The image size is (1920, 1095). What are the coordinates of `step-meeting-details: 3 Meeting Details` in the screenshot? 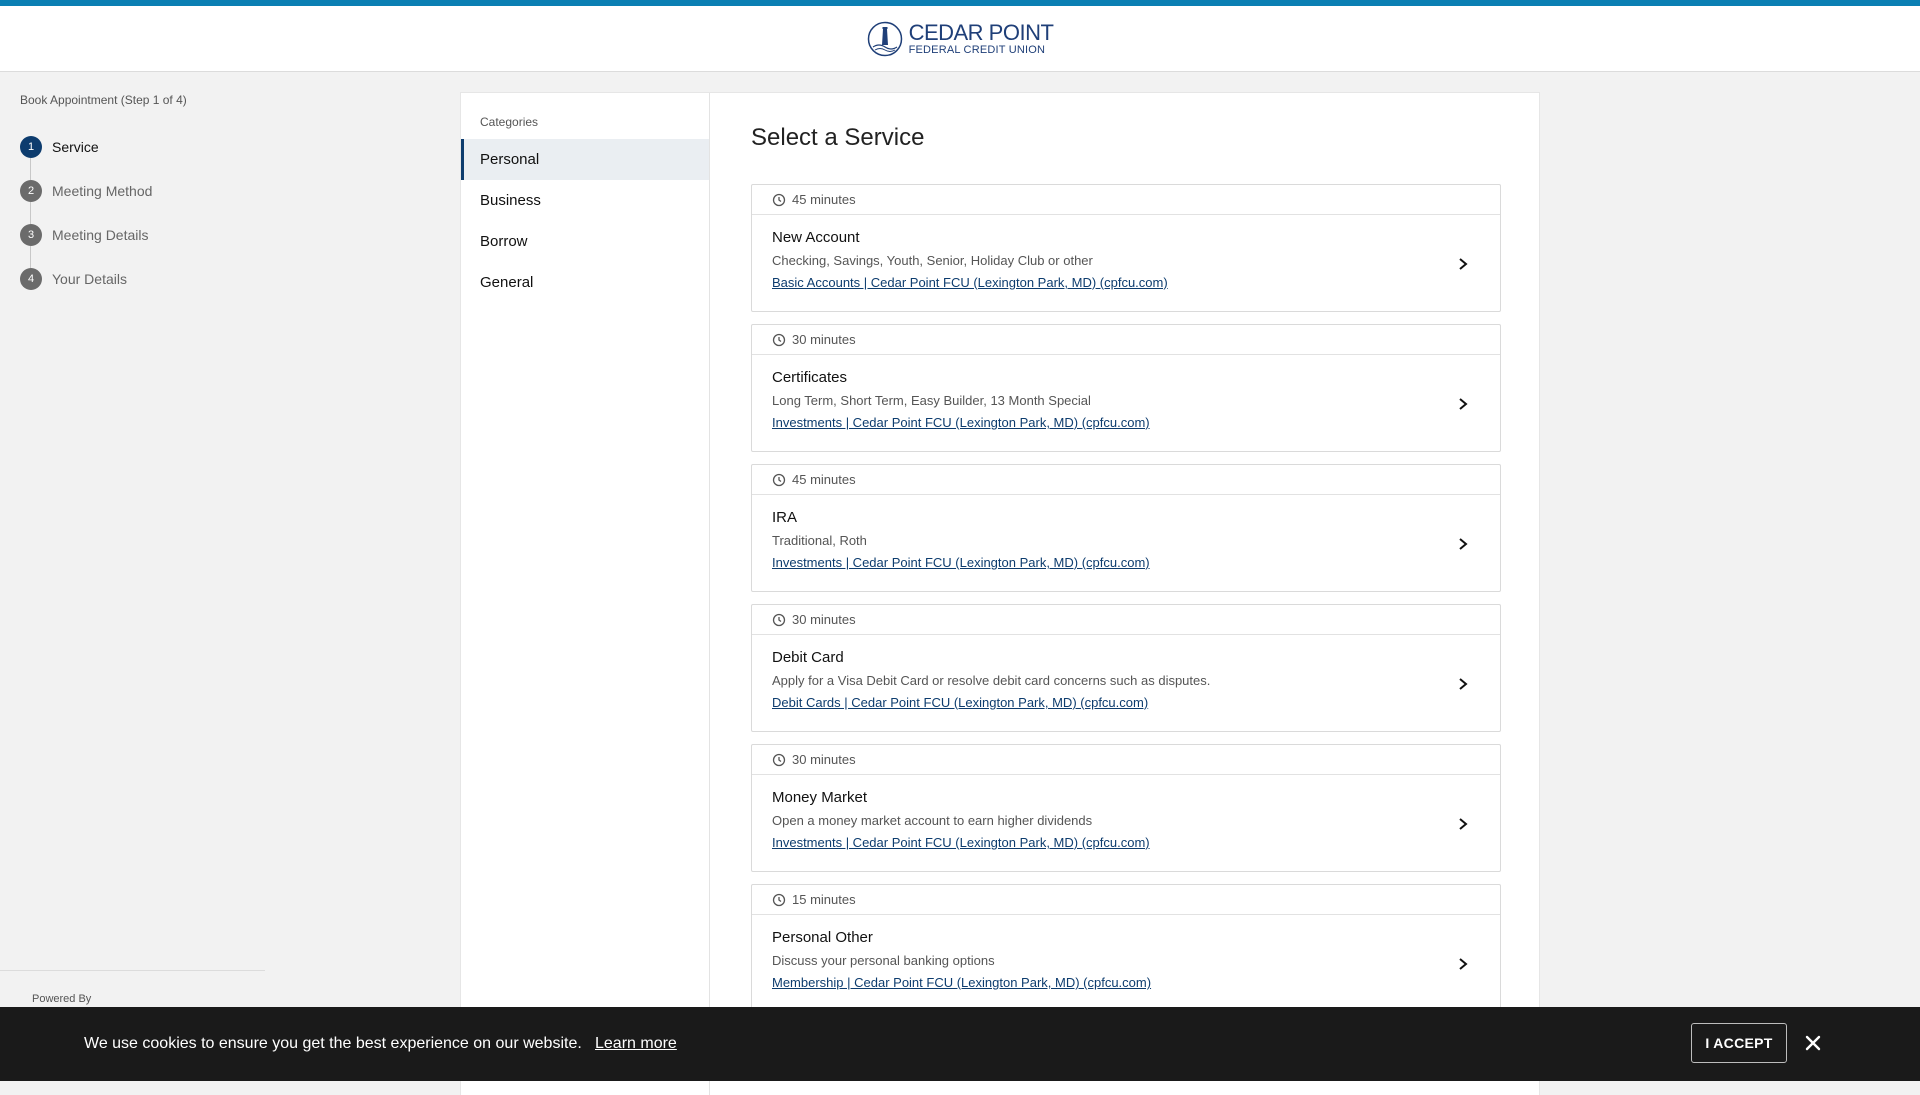 It's located at (86, 240).